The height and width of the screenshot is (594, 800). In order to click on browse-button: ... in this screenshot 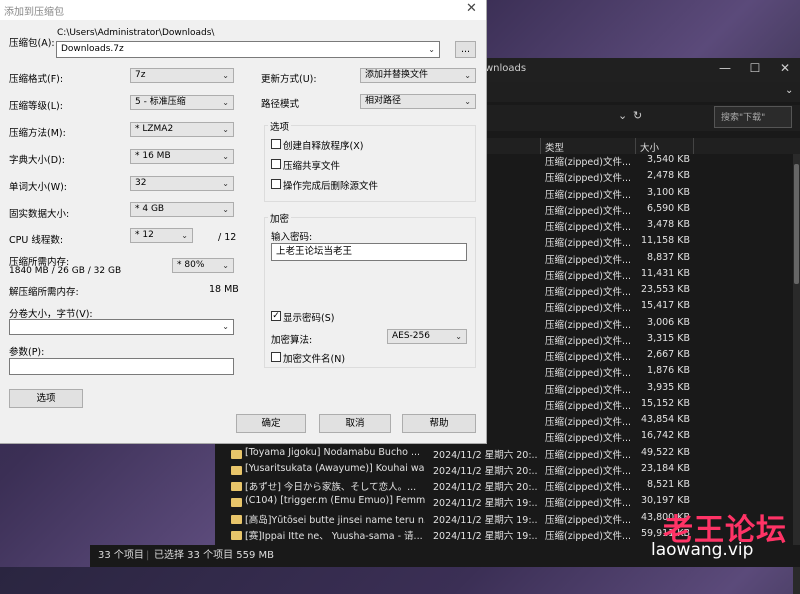, I will do `click(465, 49)`.